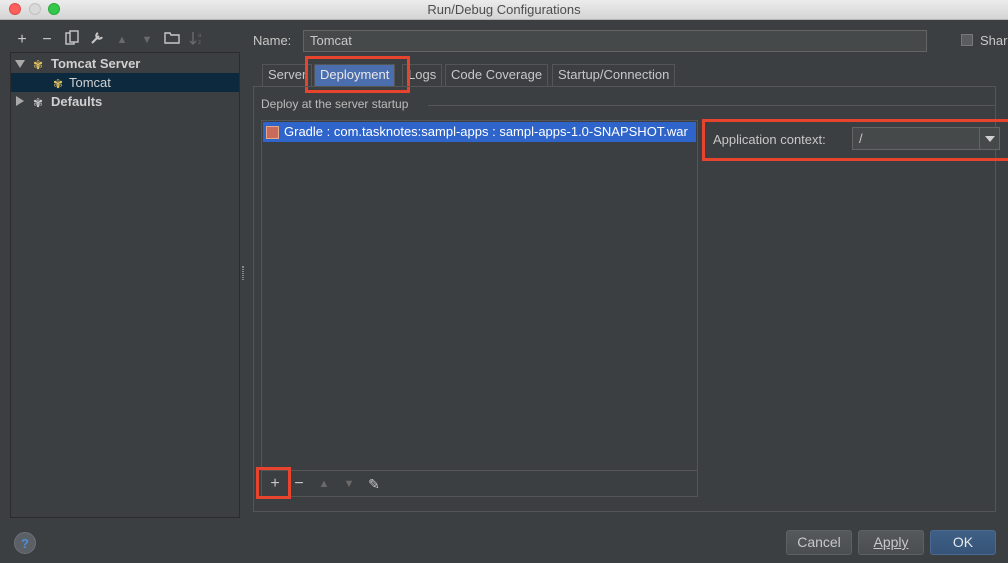 This screenshot has height=563, width=1008. What do you see at coordinates (199, 43) in the screenshot?
I see `svg-text: z` at bounding box center [199, 43].